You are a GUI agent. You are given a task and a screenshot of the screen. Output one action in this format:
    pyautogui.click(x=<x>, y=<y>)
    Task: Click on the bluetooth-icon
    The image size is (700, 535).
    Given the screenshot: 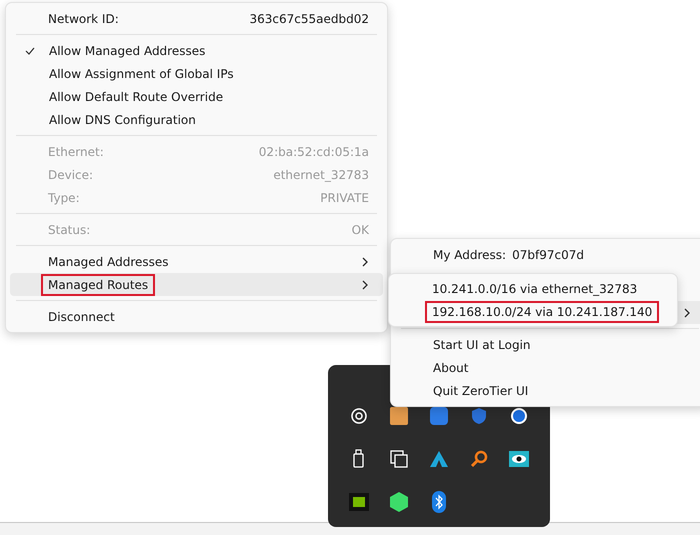 What is the action you would take?
    pyautogui.click(x=439, y=501)
    